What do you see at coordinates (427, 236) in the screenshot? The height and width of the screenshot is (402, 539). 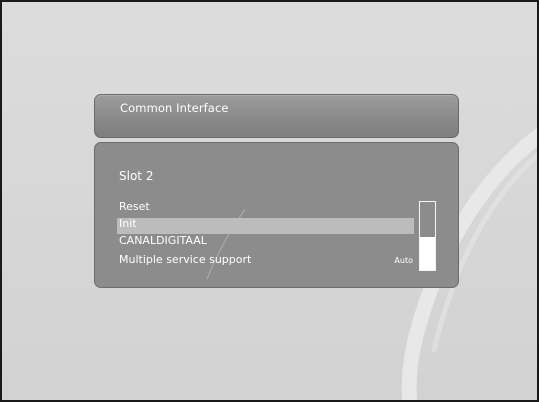 I see `scrollbar` at bounding box center [427, 236].